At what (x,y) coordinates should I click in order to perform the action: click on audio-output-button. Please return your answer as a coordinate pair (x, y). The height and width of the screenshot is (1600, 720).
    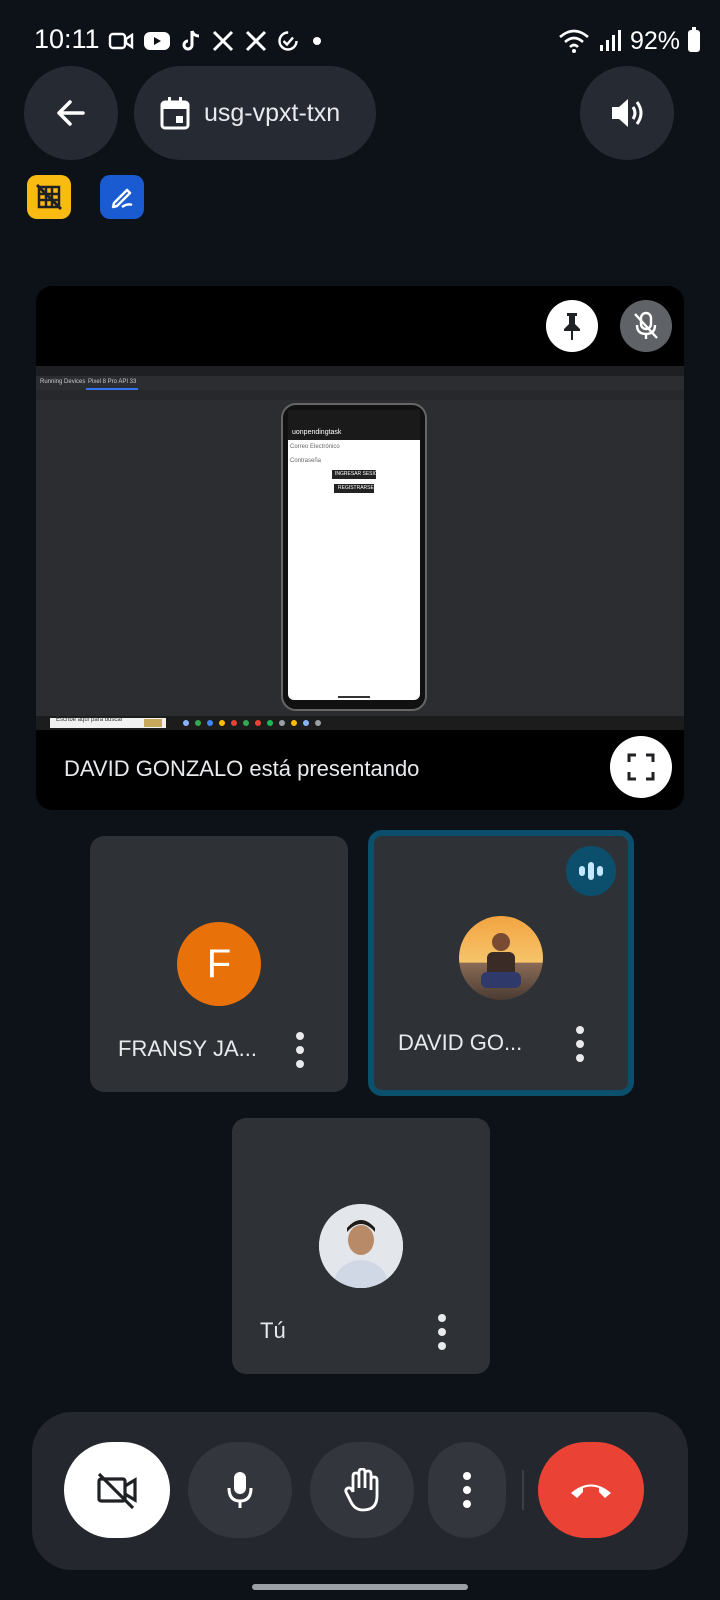
    Looking at the image, I should click on (627, 113).